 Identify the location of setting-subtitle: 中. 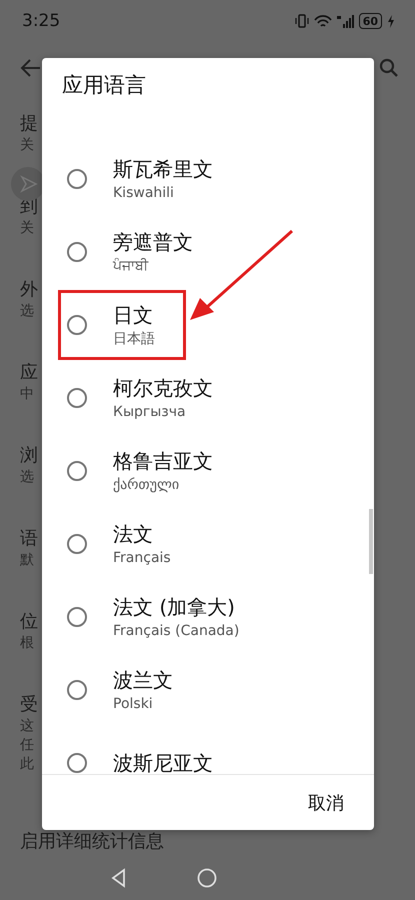
(27, 394).